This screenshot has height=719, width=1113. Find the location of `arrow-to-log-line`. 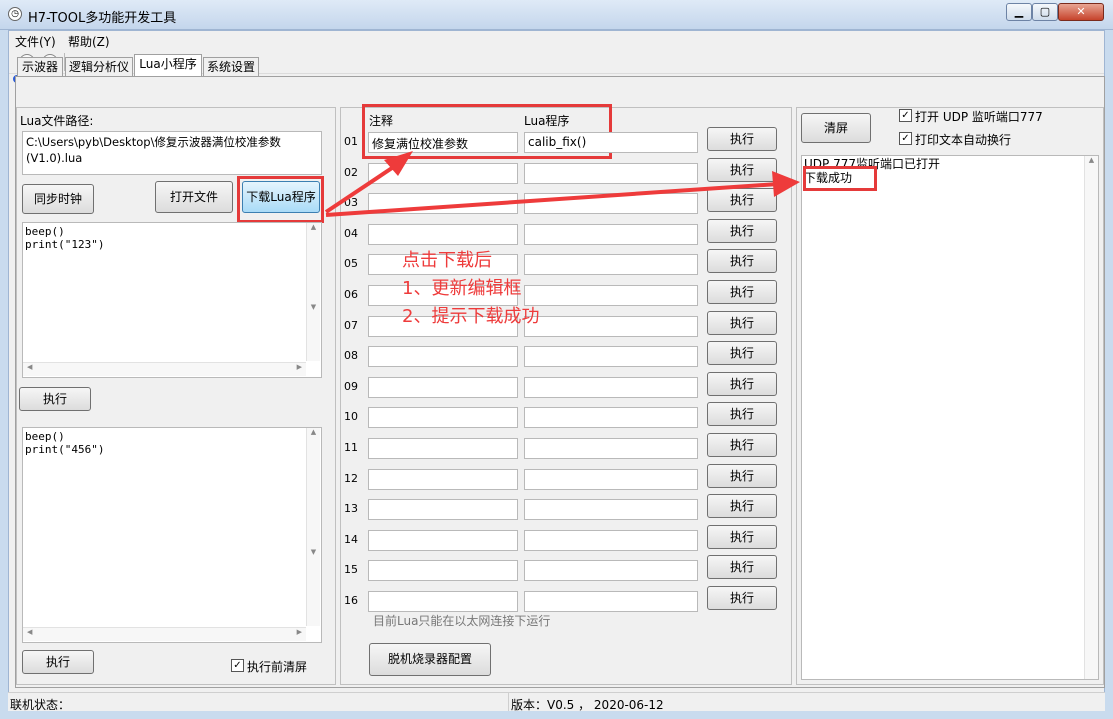

arrow-to-log-line is located at coordinates (552, 199).